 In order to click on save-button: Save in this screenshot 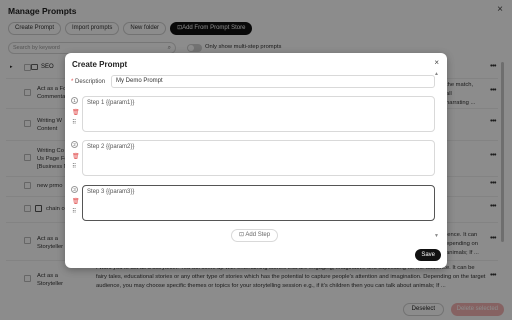, I will do `click(428, 255)`.